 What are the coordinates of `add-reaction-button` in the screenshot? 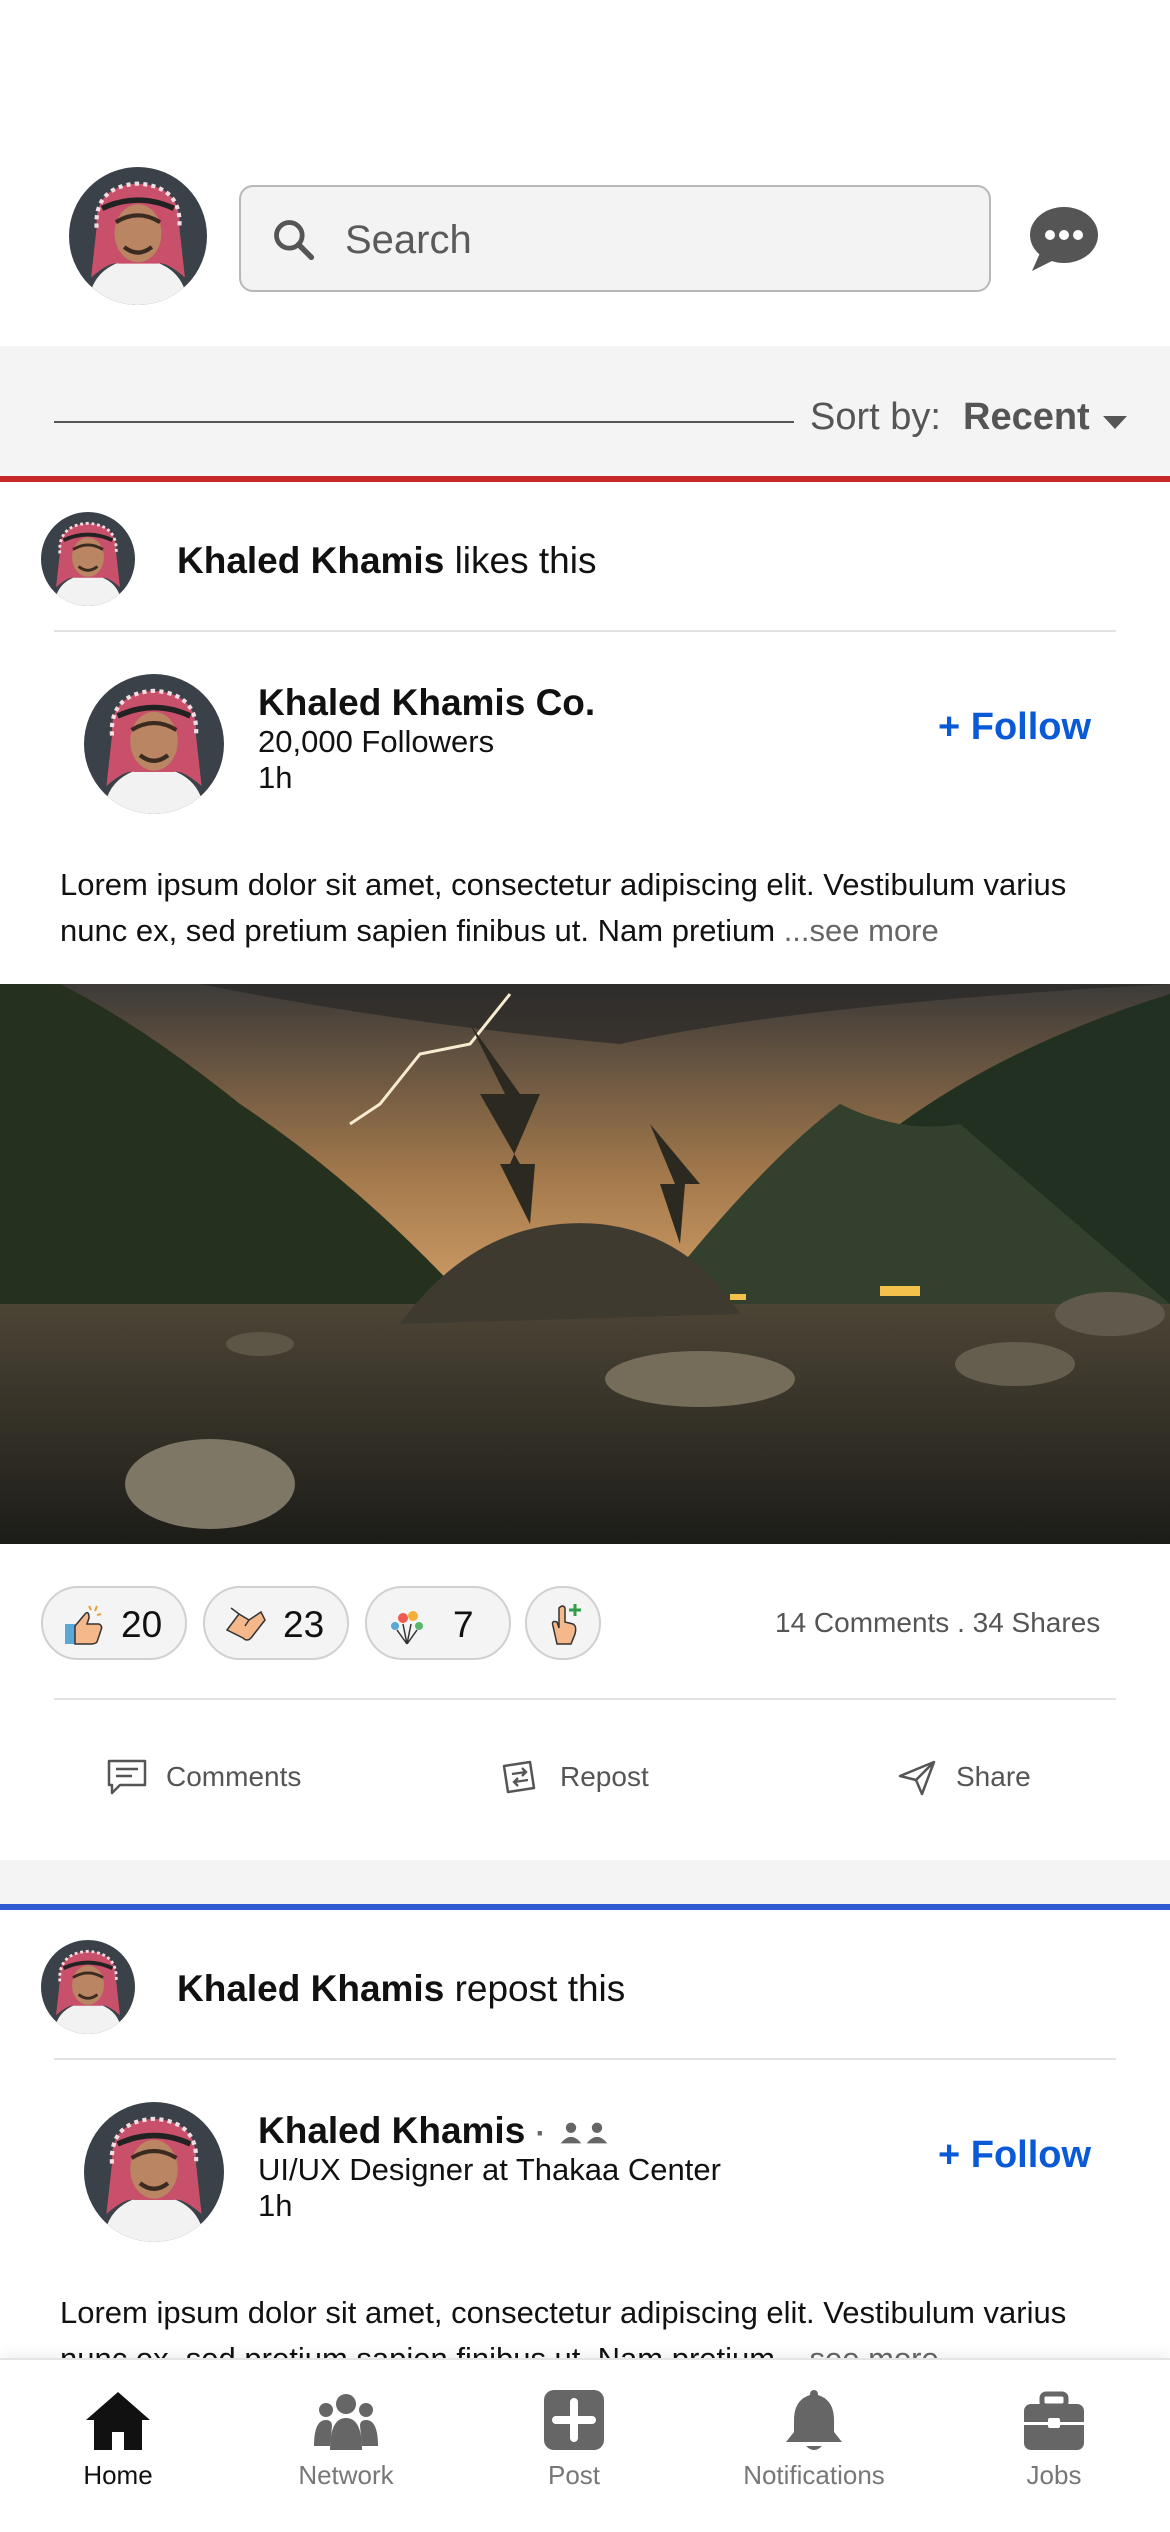 It's located at (563, 1623).